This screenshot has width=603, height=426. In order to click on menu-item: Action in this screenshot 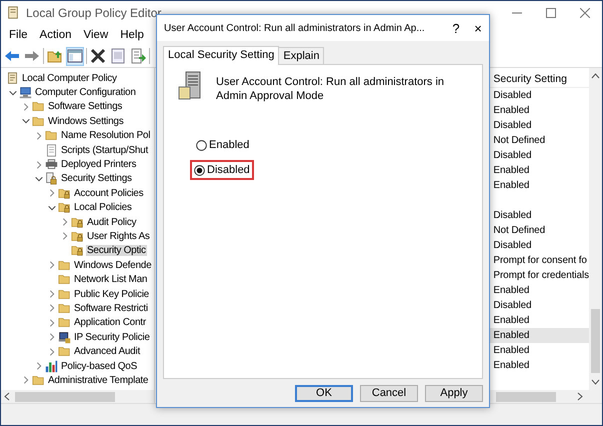, I will do `click(56, 35)`.